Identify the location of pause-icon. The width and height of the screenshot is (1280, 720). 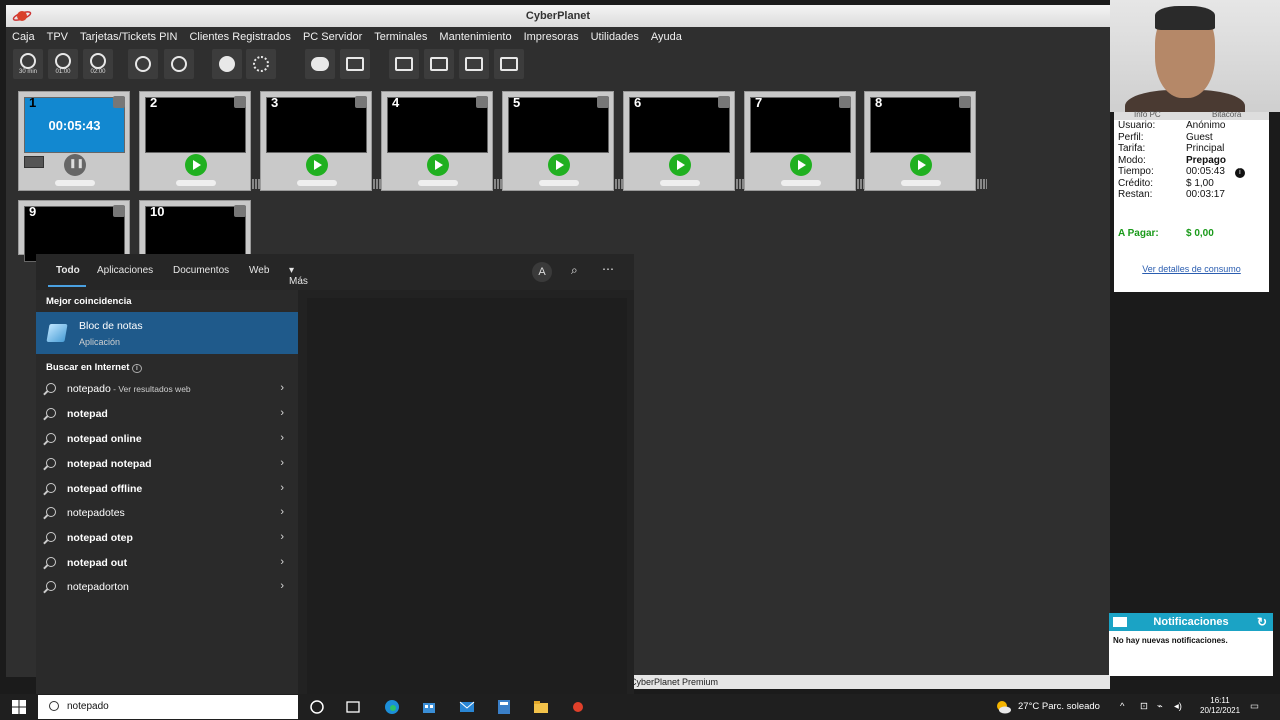
(75, 165).